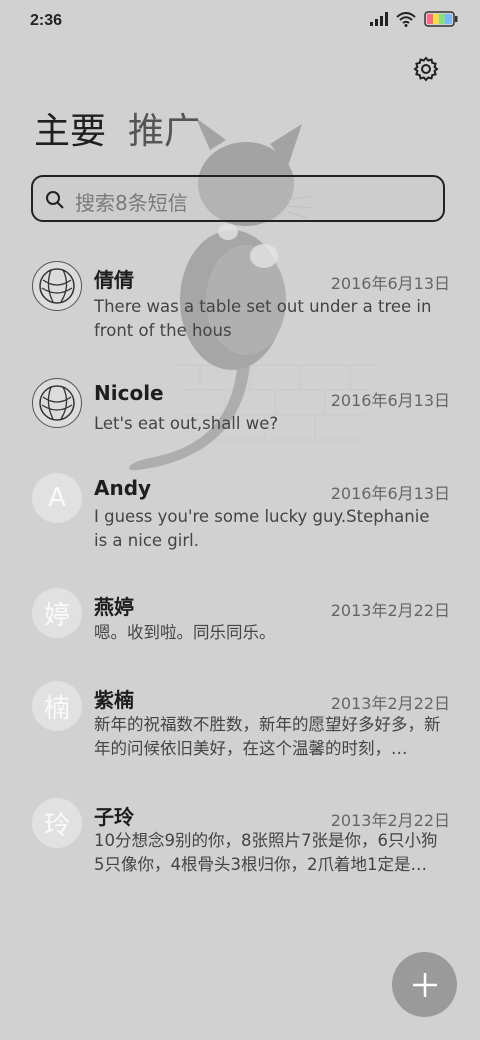 Image resolution: width=480 pixels, height=1040 pixels. Describe the element at coordinates (240, 20) in the screenshot. I see `status-bar: 2:36` at that location.